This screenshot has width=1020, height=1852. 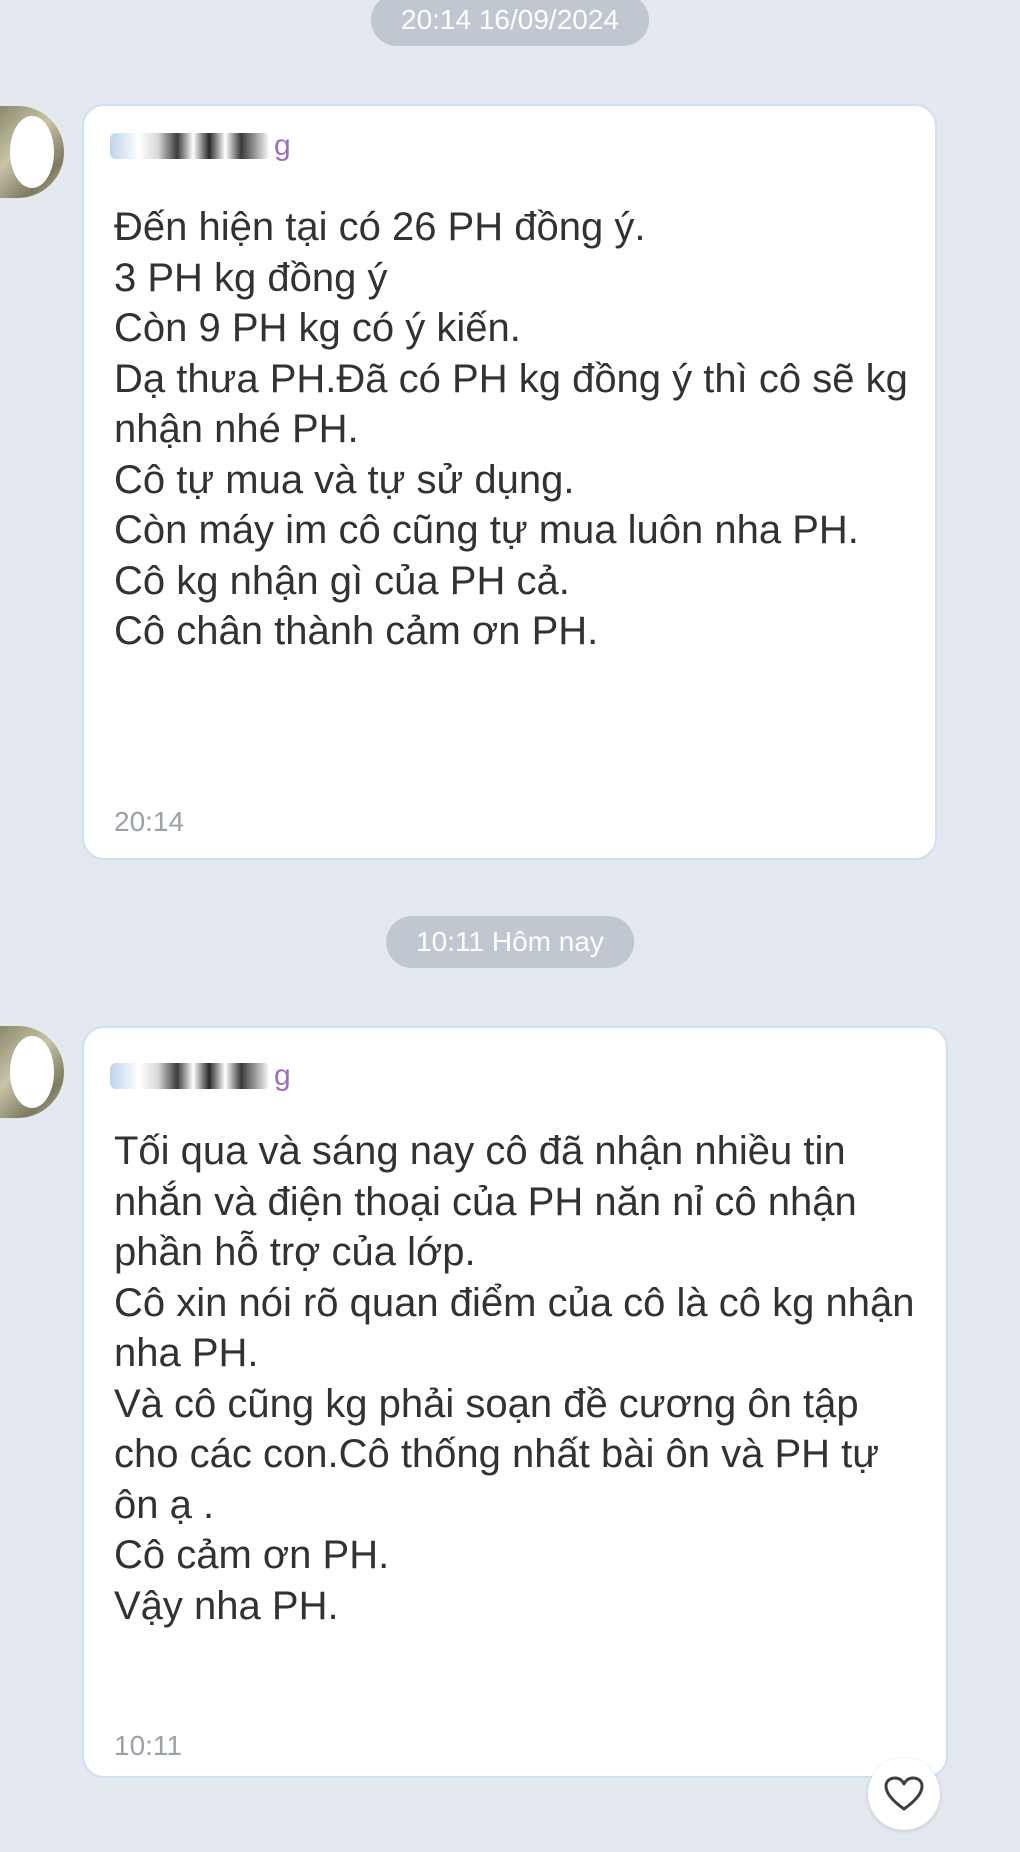 What do you see at coordinates (149, 821) in the screenshot?
I see `message-time: 20:14` at bounding box center [149, 821].